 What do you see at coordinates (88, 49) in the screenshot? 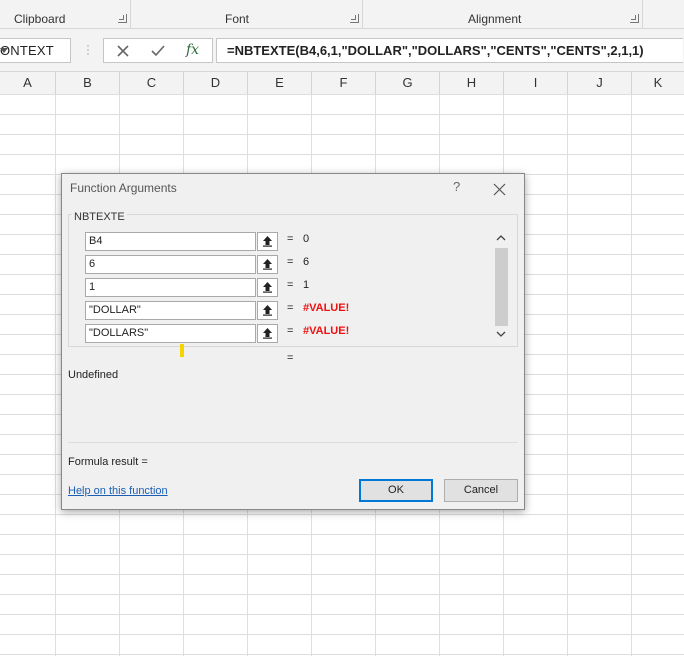
I see `grip-icon: · · ·` at bounding box center [88, 49].